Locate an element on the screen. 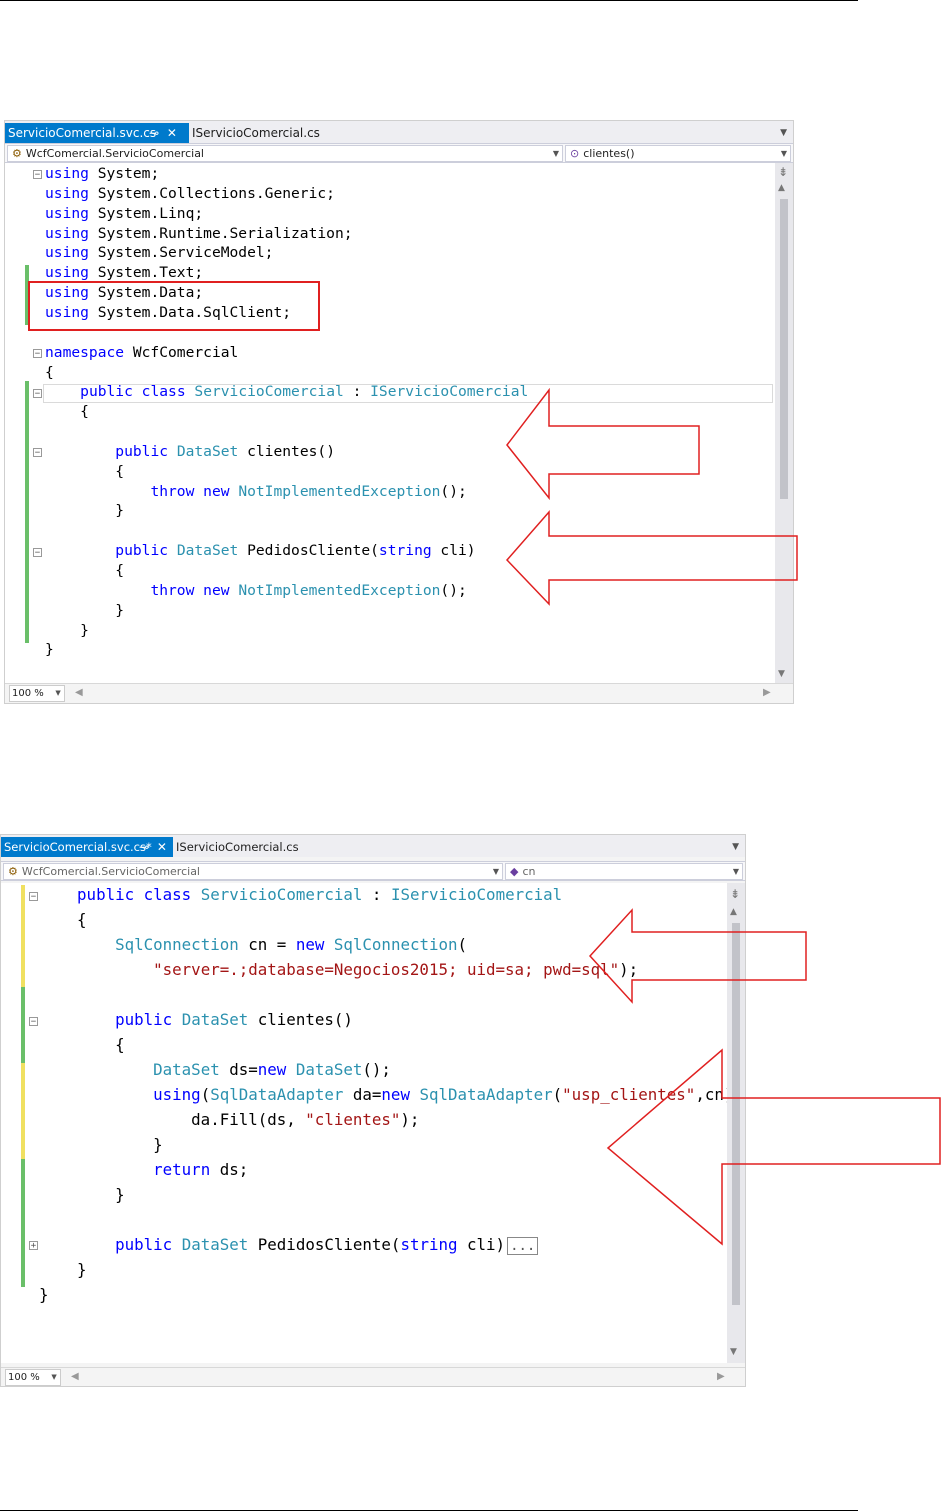 This screenshot has height=1512, width=944. member-dropdown: ⊙ clientes() ▼ is located at coordinates (678, 153).